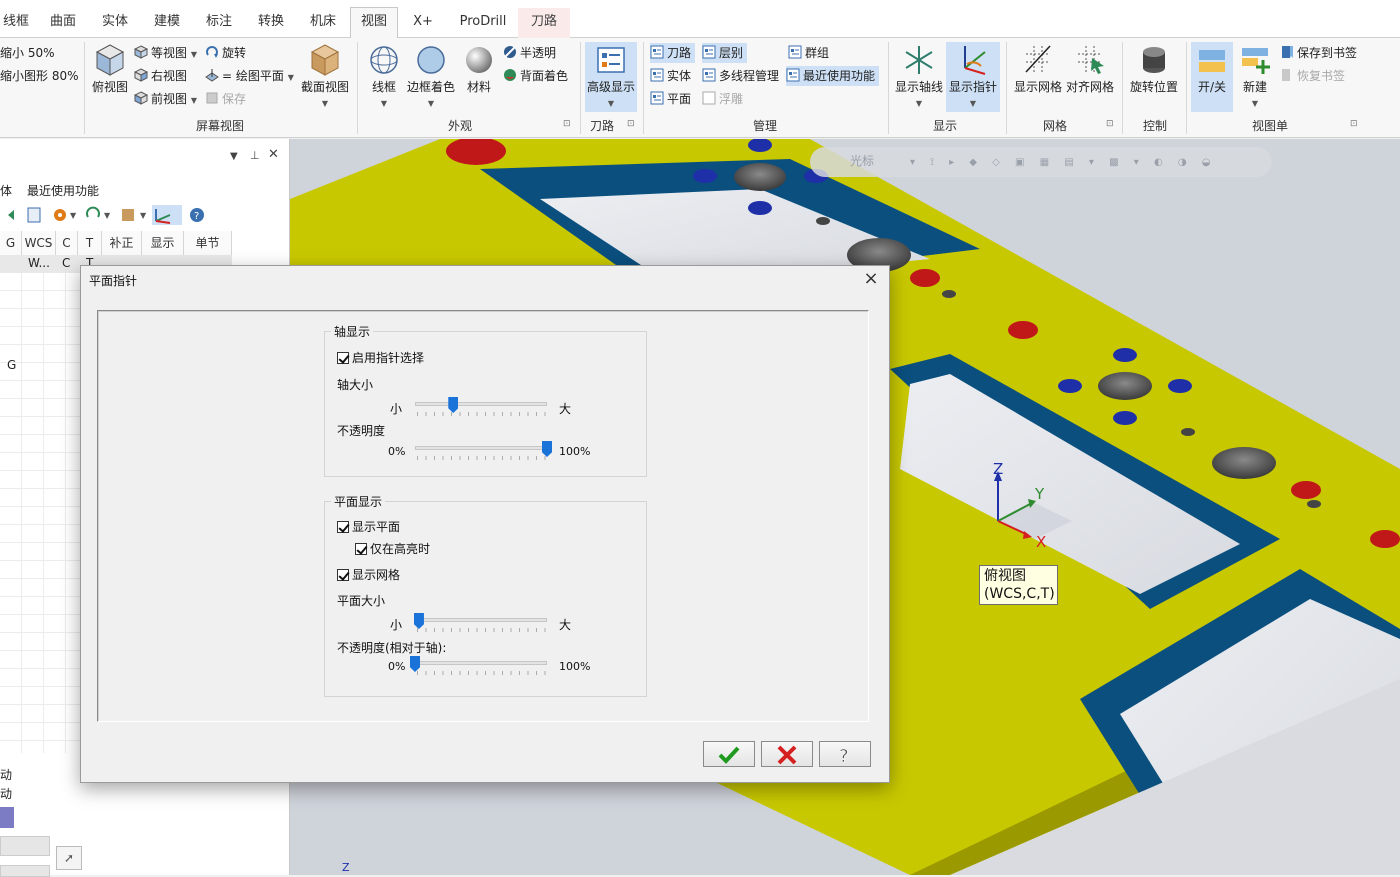 Image resolution: width=1400 pixels, height=877 pixels. Describe the element at coordinates (871, 278) in the screenshot. I see `close-icon: ×` at that location.